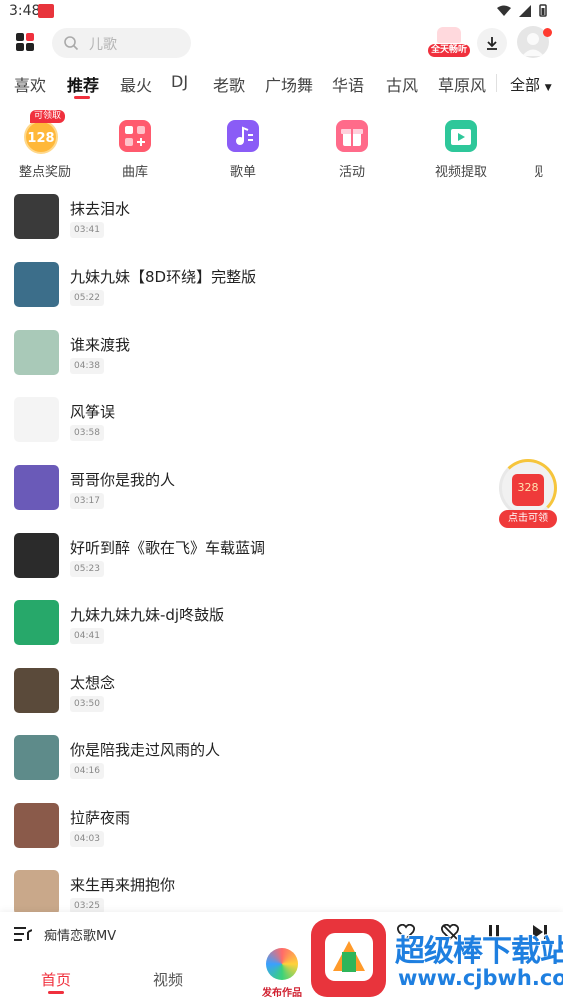  Describe the element at coordinates (282, 964) in the screenshot. I see `publish-icon` at that location.